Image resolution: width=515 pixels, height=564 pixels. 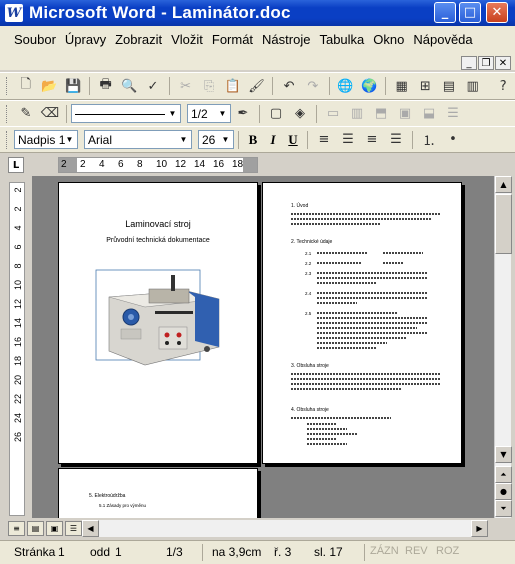 I want to click on vertical-ruler: 2 2 4 6 8 10 12 14 16 18 20 22 24 26, so click(x=17, y=349).